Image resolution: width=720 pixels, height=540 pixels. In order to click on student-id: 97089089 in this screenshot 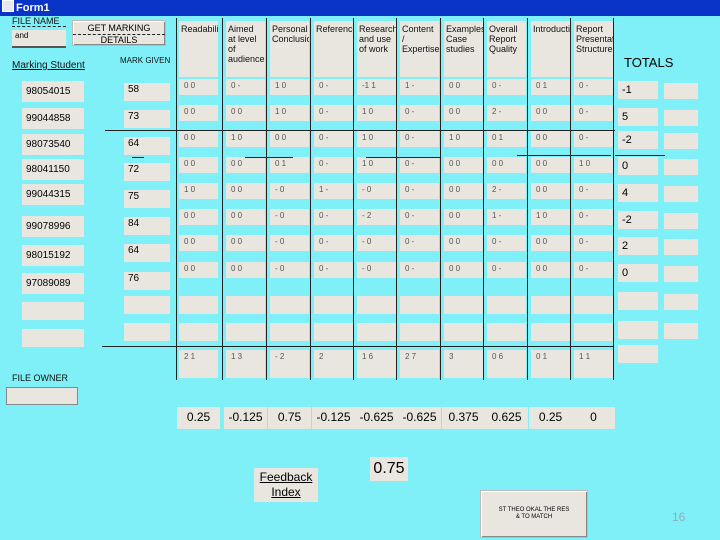, I will do `click(53, 283)`.